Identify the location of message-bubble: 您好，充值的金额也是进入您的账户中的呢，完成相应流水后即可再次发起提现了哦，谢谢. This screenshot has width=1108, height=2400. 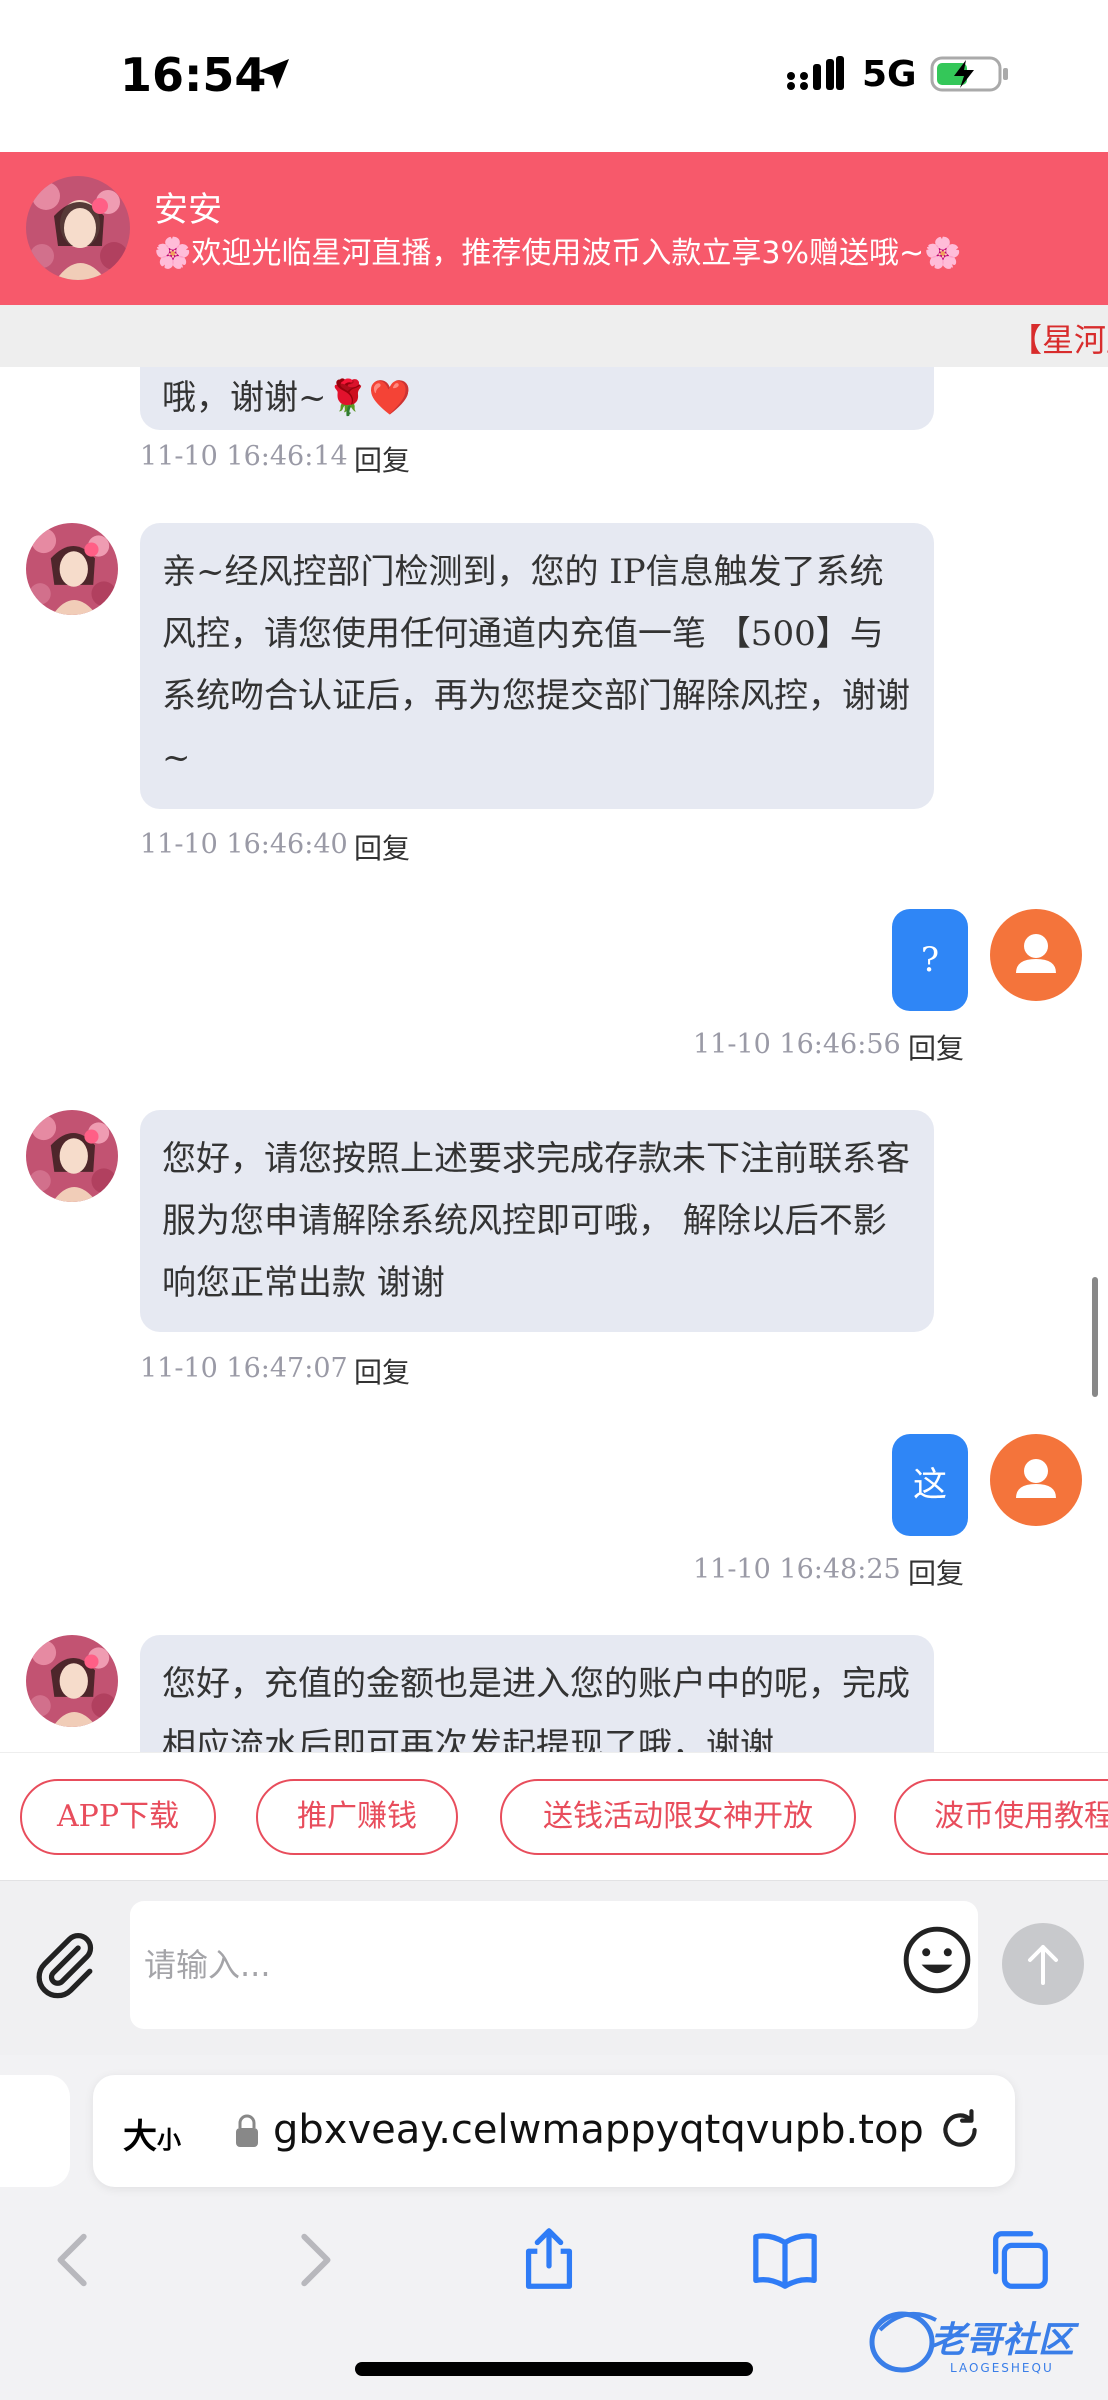
(537, 1693).